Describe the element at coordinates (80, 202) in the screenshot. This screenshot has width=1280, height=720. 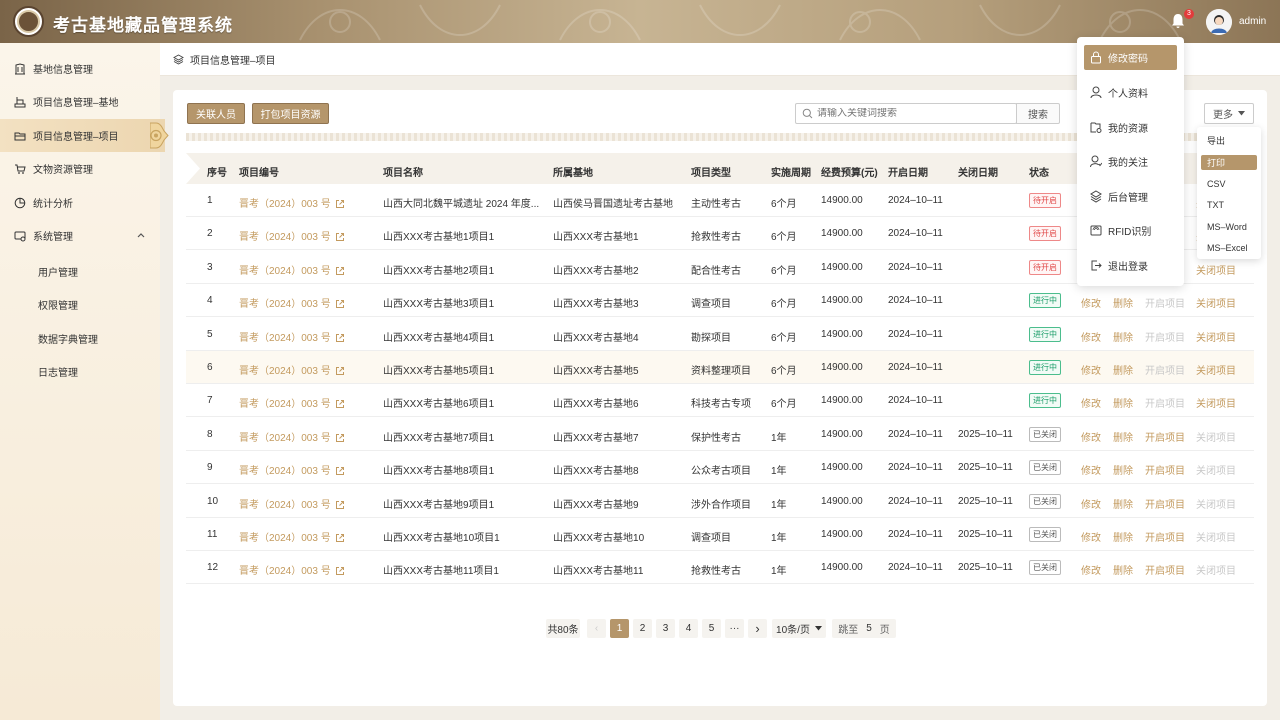
I see `sidebar-item-statistics: 统计分析` at that location.